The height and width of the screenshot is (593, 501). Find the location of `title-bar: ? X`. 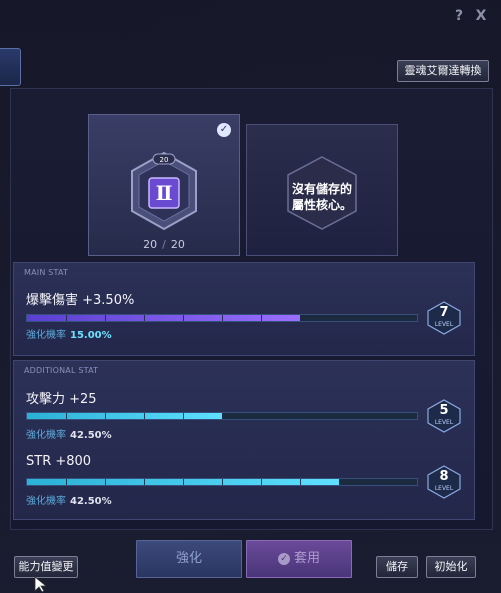

title-bar: ? X is located at coordinates (250, 15).